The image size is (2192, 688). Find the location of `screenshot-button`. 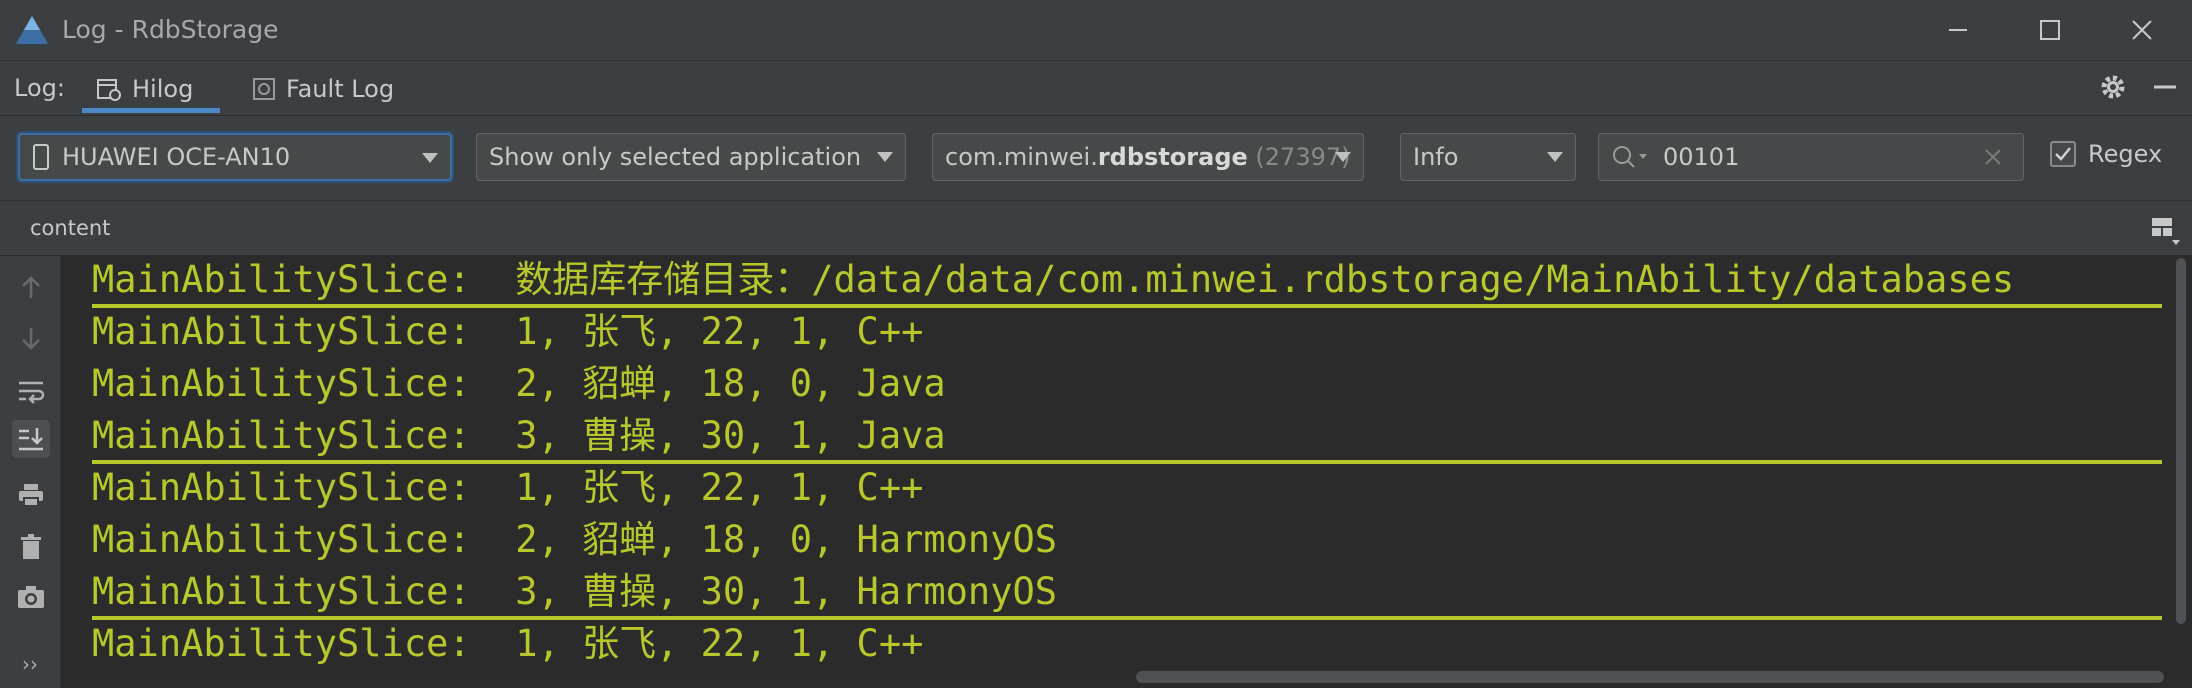

screenshot-button is located at coordinates (31, 597).